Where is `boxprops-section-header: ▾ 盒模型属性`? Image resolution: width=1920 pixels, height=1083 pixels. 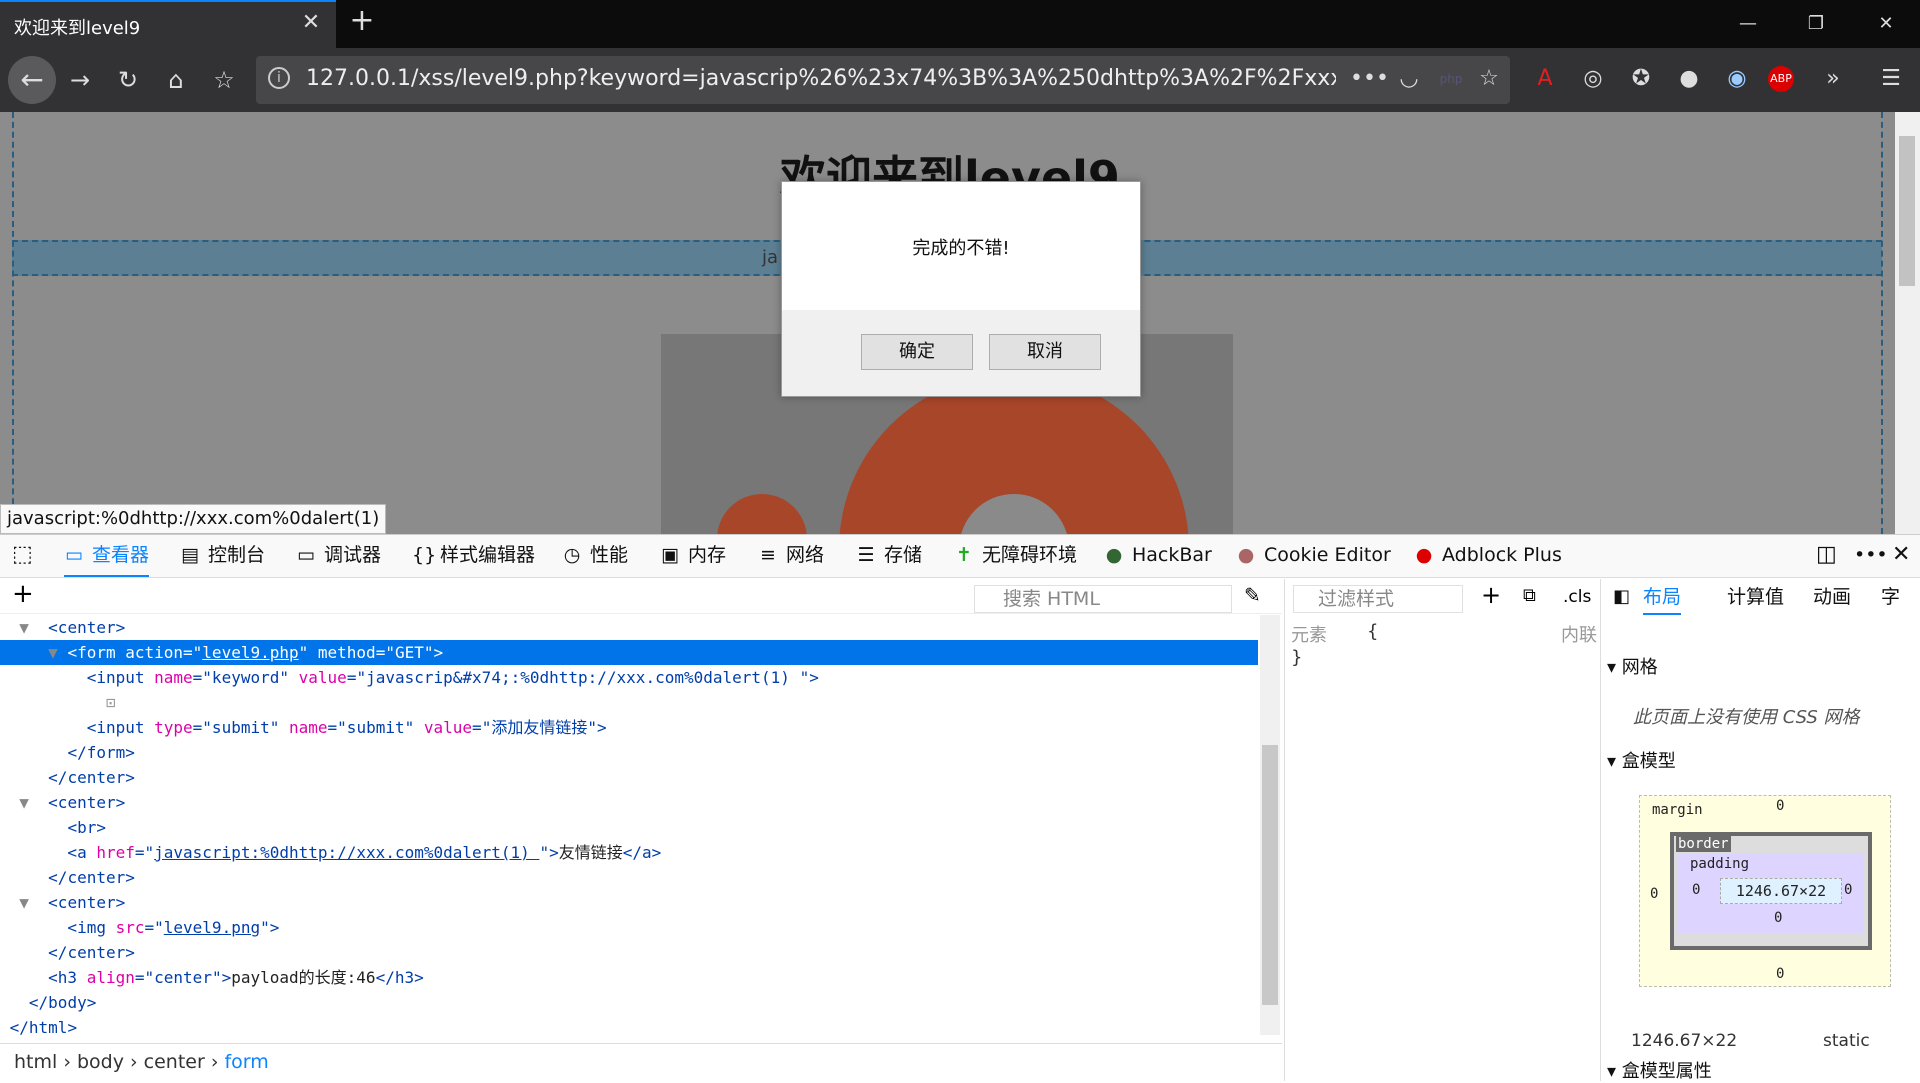 boxprops-section-header: ▾ 盒模型属性 is located at coordinates (1659, 1070).